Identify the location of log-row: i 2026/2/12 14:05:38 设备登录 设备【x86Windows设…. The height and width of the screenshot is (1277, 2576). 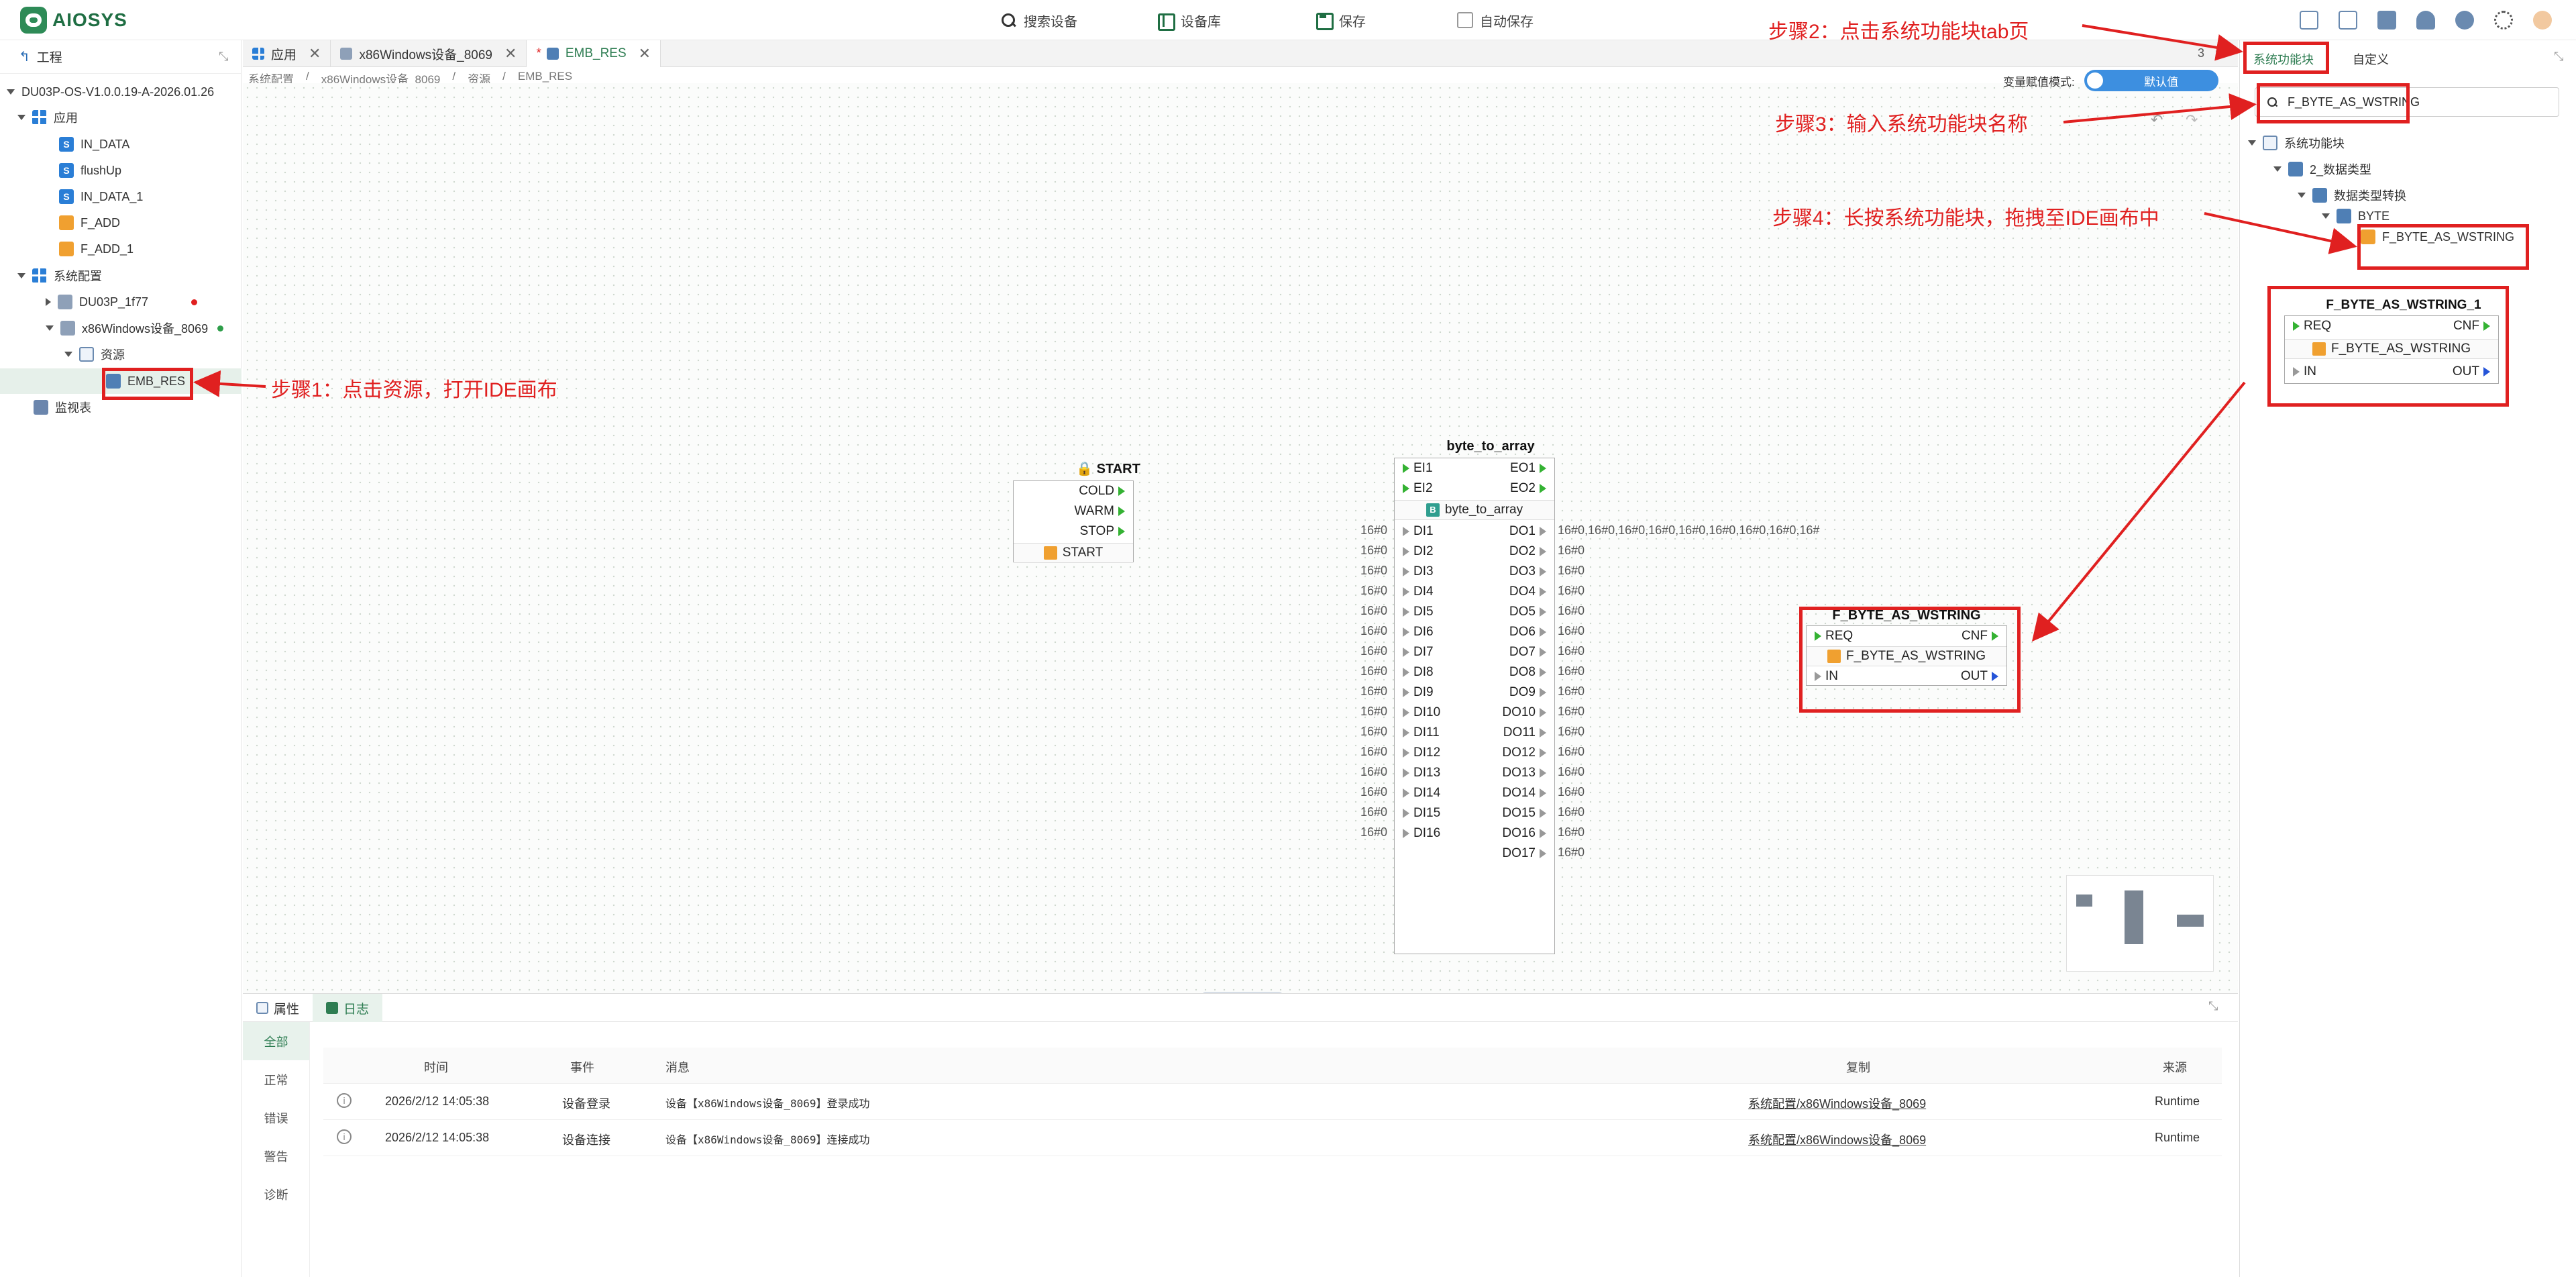
(1272, 1102).